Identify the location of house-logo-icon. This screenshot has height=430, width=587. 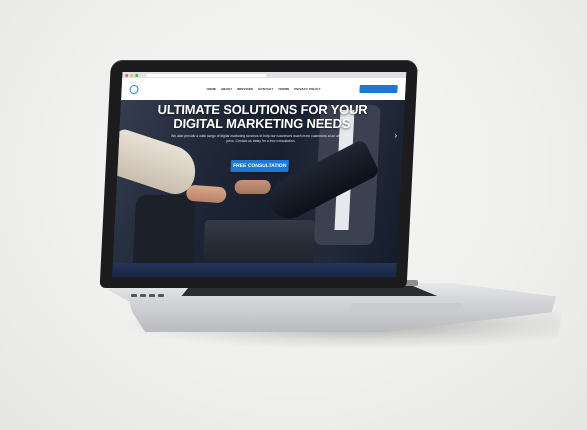
(134, 89).